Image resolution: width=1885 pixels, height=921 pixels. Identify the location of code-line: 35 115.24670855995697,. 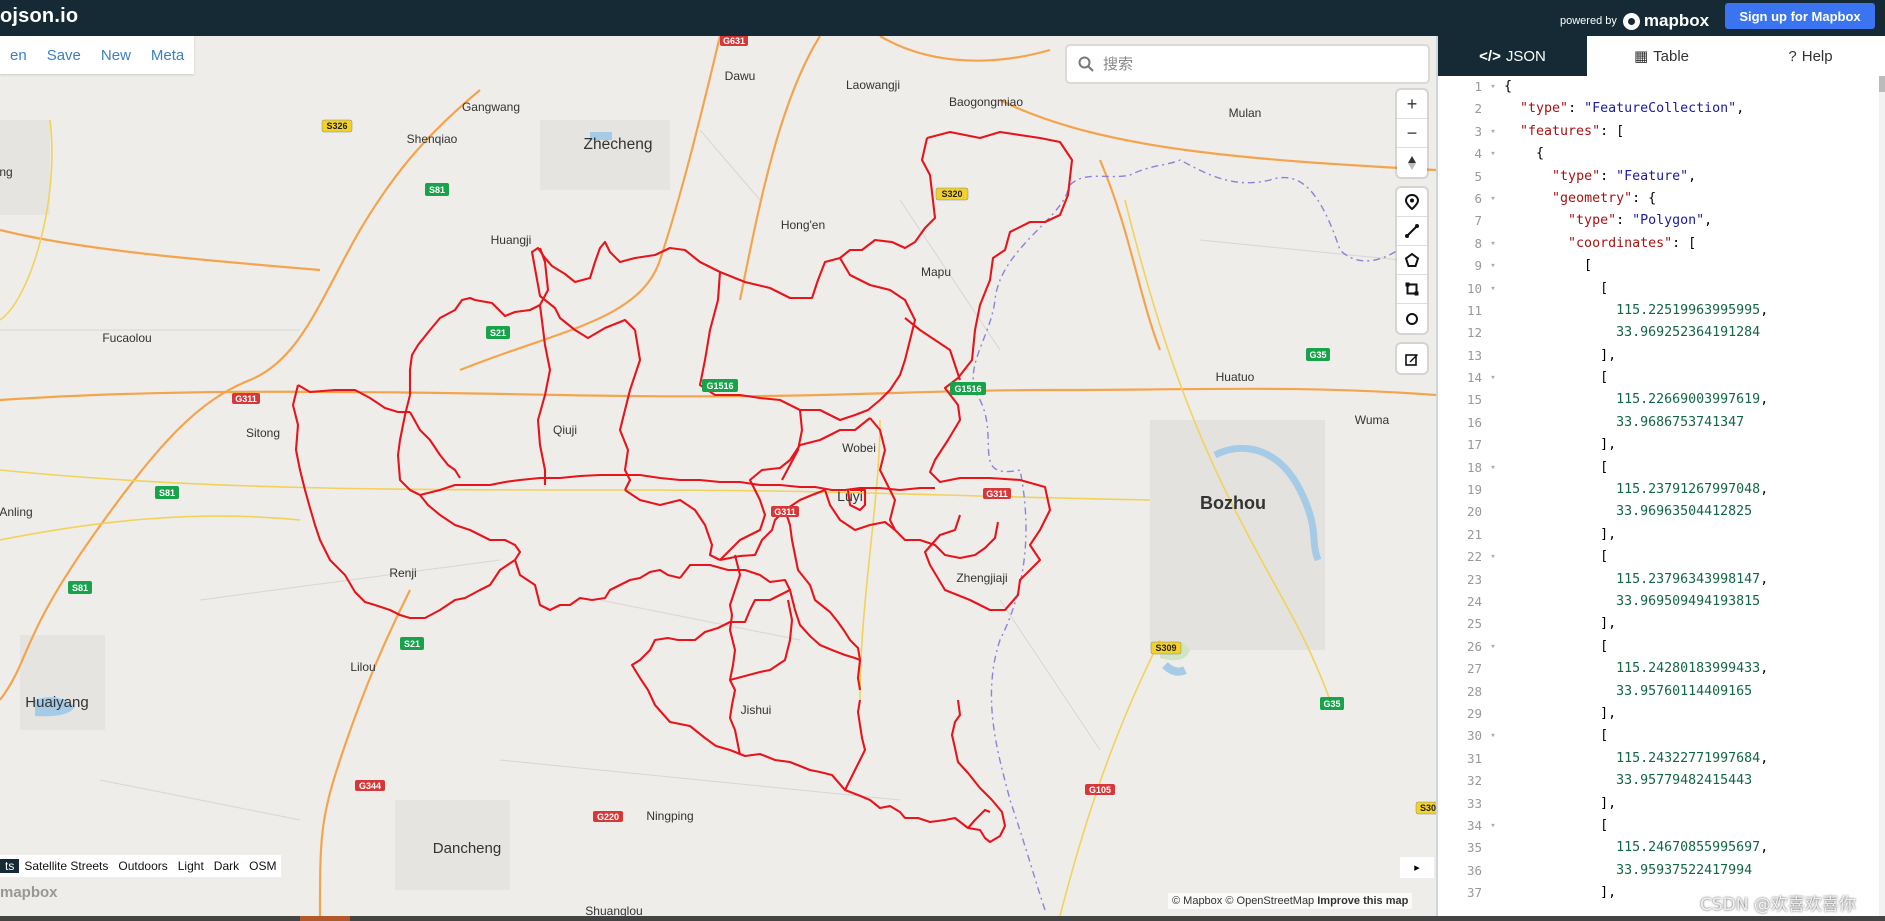
(1661, 848).